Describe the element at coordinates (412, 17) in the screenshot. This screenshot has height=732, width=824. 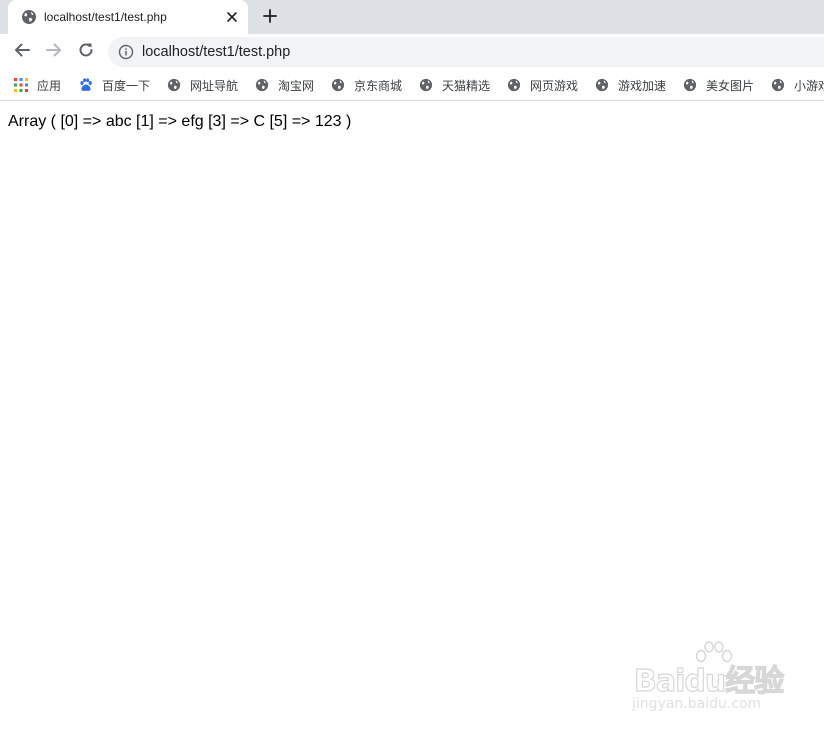
I see `tab-strip: localhost/test1/test.php` at that location.